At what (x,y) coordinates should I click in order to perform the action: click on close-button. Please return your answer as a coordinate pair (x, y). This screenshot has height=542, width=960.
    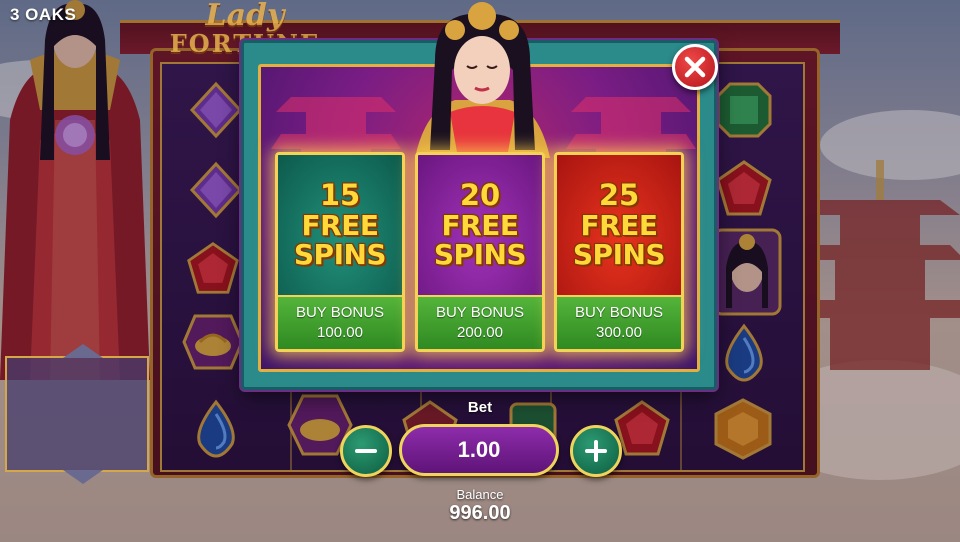
    Looking at the image, I should click on (695, 67).